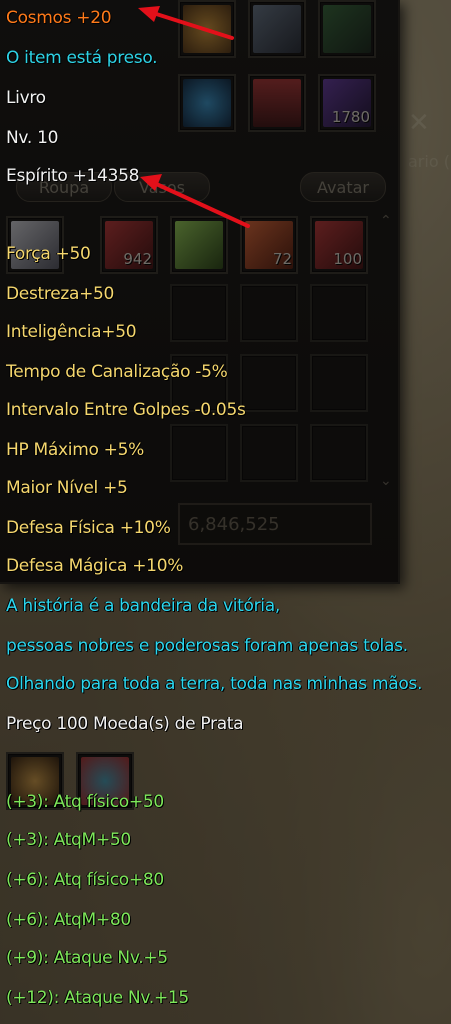 This screenshot has height=1024, width=451. What do you see at coordinates (162, 187) in the screenshot?
I see `tab-vases: Vasos` at bounding box center [162, 187].